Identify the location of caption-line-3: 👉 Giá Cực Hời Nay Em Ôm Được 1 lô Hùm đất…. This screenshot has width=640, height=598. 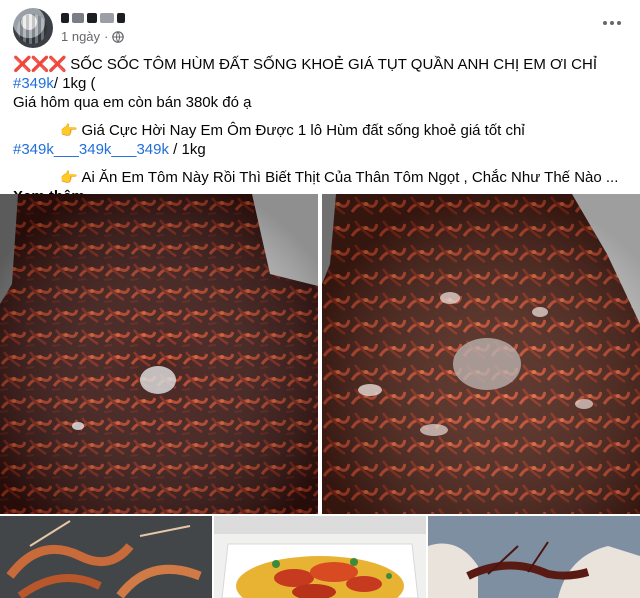
(269, 140).